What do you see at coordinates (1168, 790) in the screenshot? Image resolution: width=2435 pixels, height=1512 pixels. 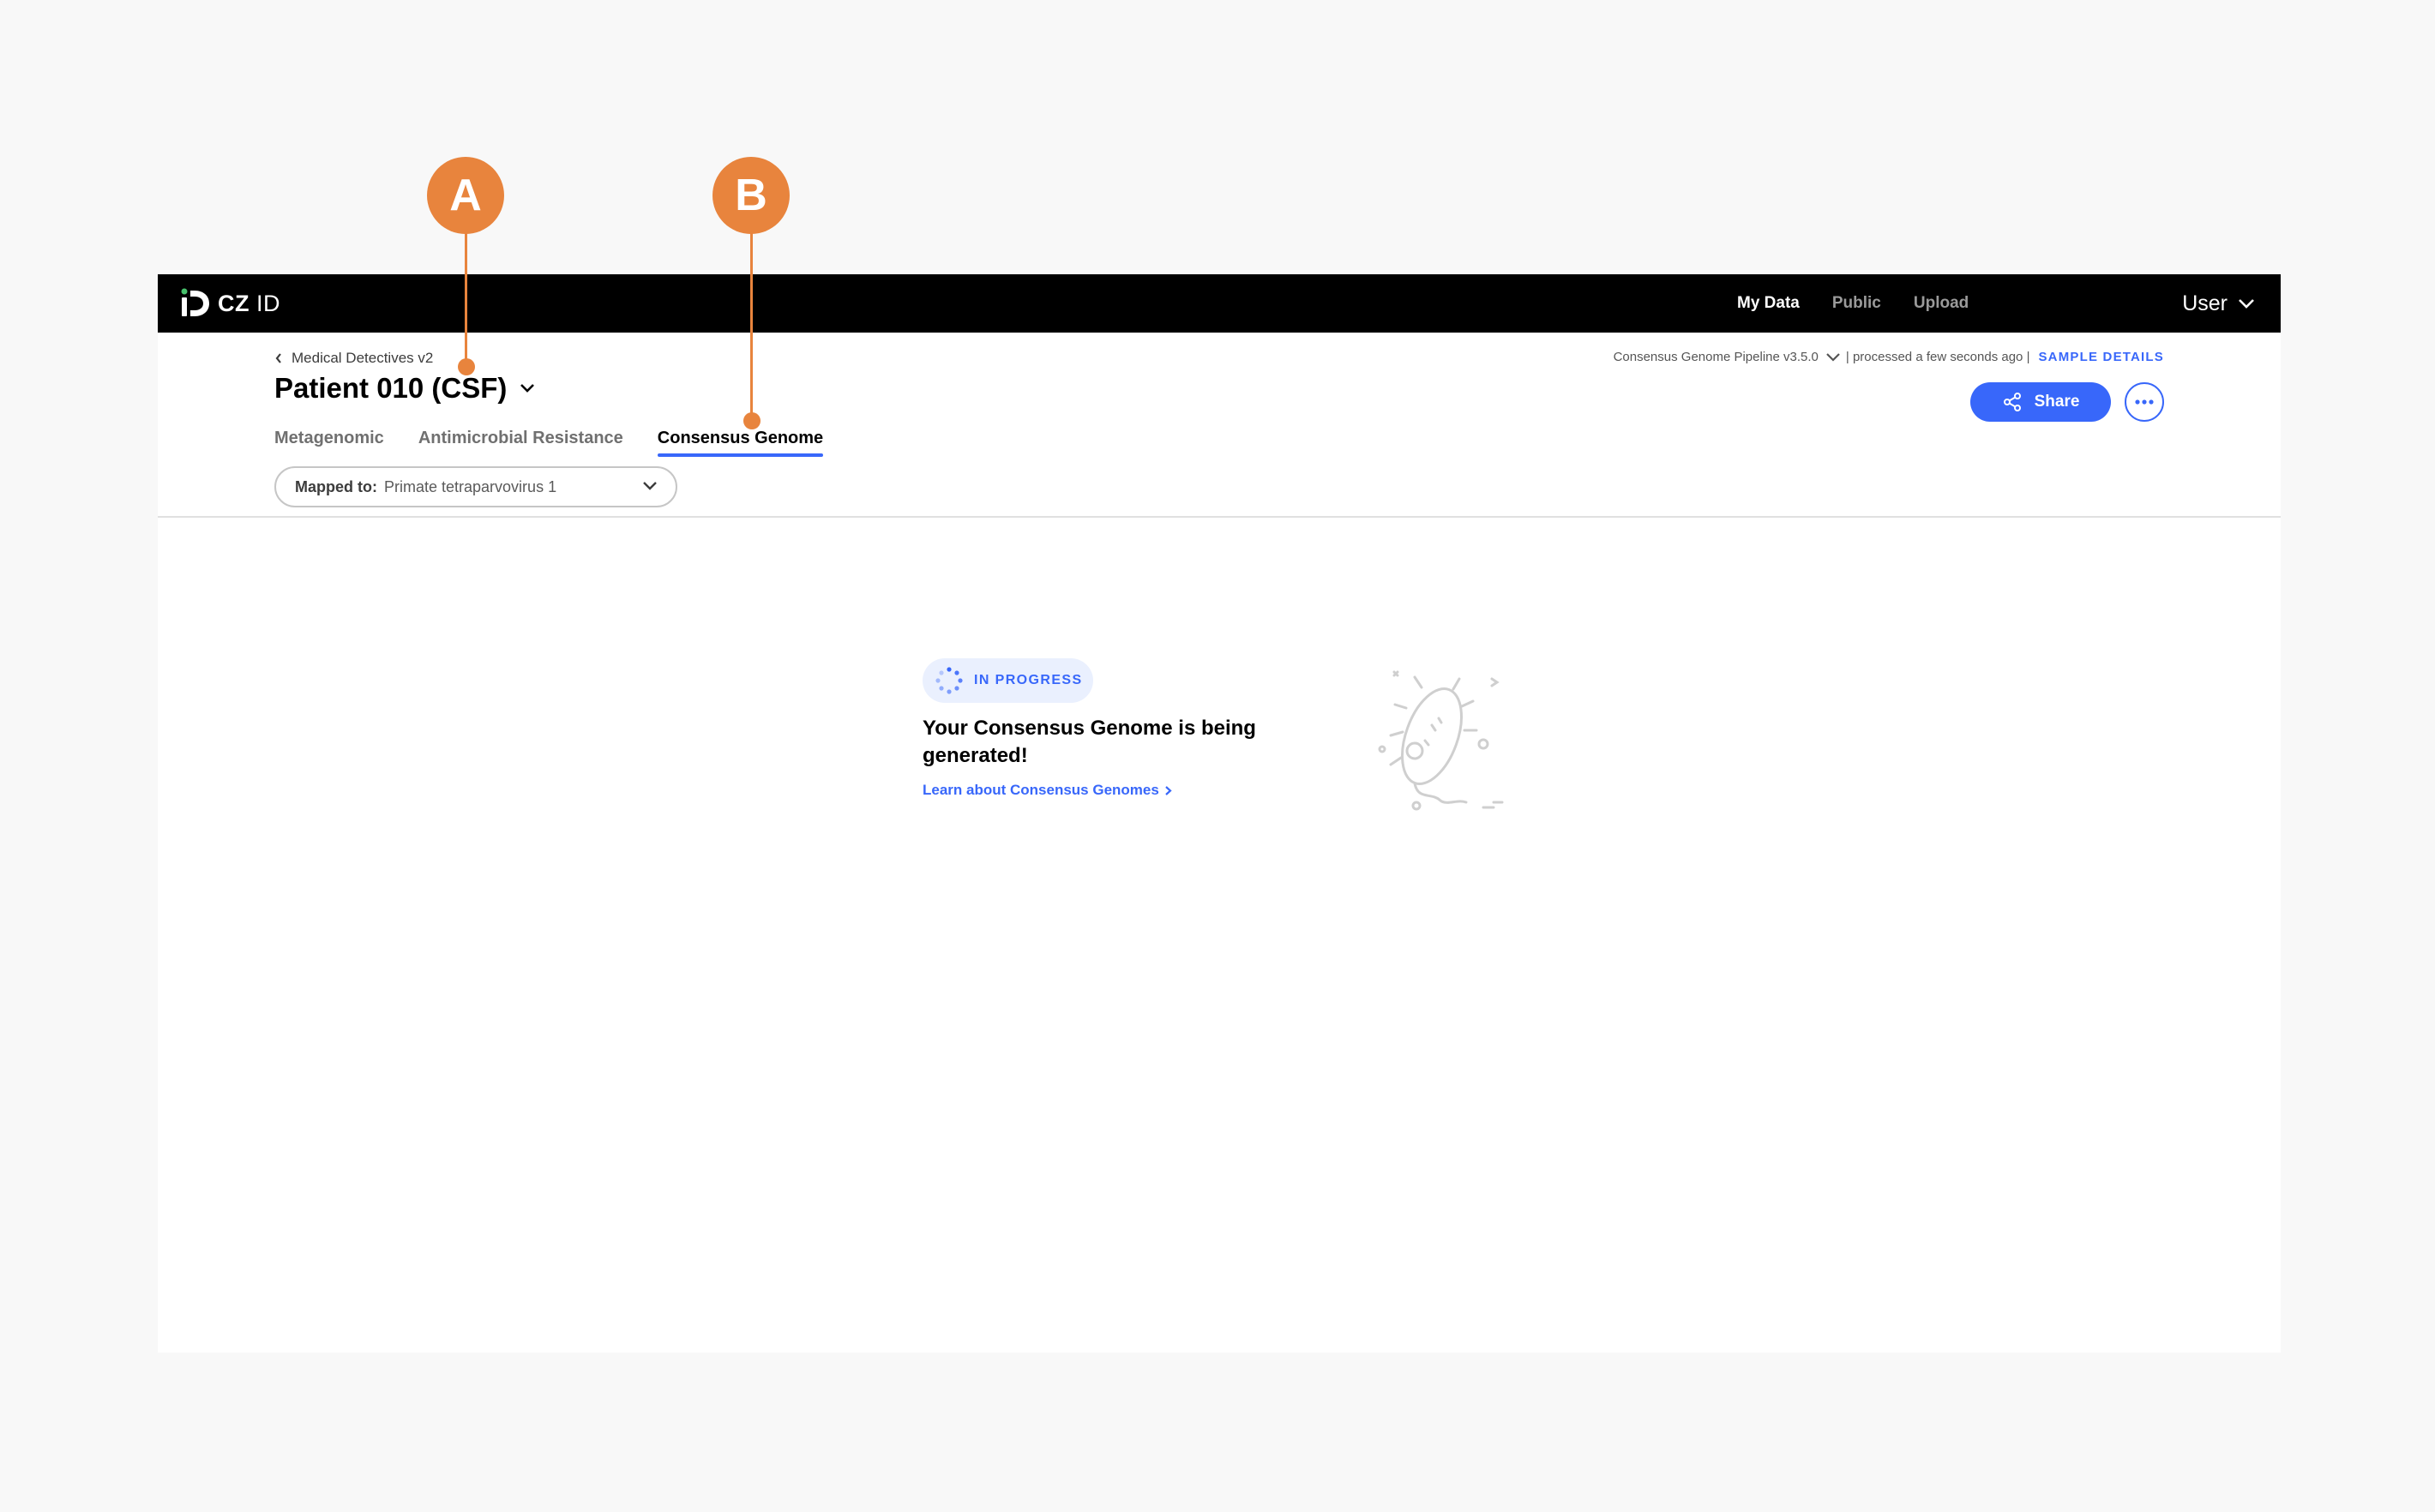 I see `chevron-right-icon` at bounding box center [1168, 790].